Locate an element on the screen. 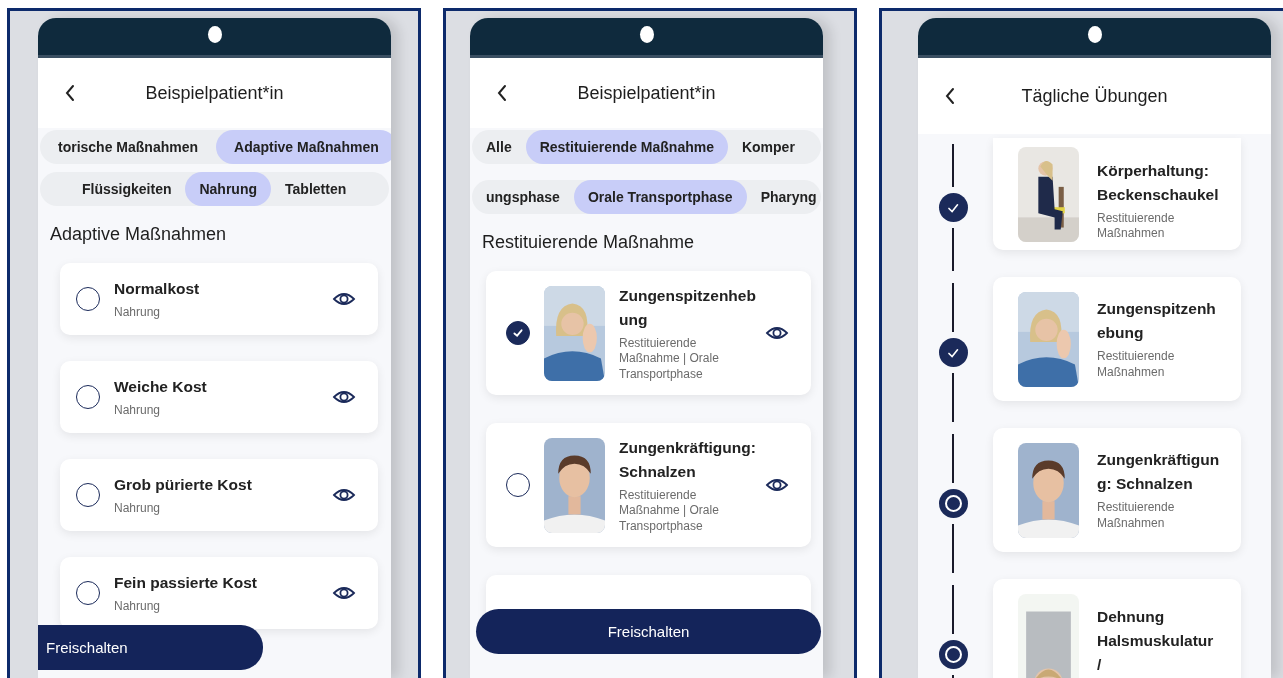 The height and width of the screenshot is (678, 1283). exercise-card: Grob pürierte Kost Nahrung is located at coordinates (219, 495).